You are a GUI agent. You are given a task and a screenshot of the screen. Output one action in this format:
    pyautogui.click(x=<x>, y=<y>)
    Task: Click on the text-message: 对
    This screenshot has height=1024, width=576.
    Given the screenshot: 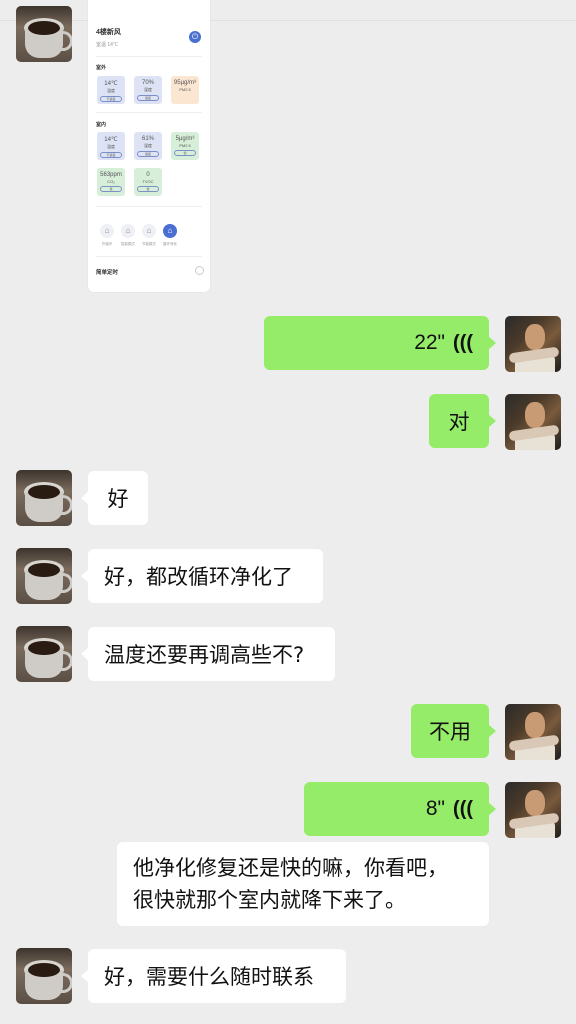 What is the action you would take?
    pyautogui.click(x=462, y=421)
    